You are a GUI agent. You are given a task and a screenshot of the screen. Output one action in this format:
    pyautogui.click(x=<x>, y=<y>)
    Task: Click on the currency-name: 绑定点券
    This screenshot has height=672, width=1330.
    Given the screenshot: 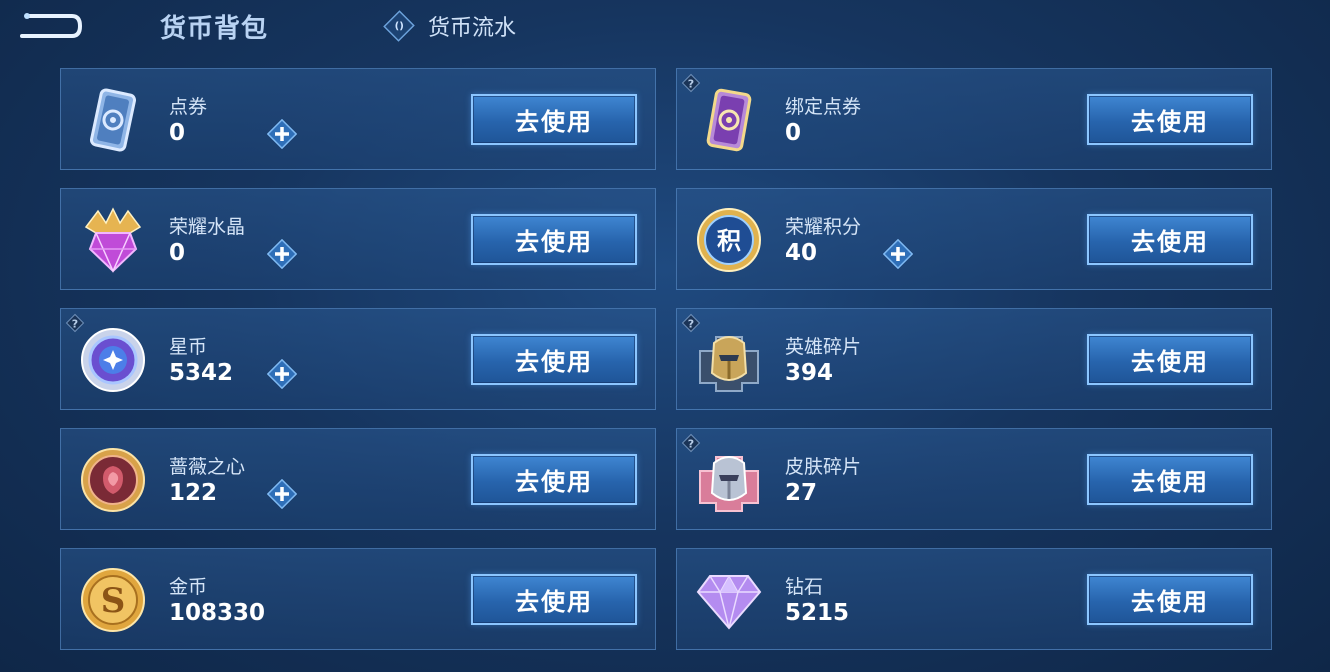 What is the action you would take?
    pyautogui.click(x=823, y=107)
    